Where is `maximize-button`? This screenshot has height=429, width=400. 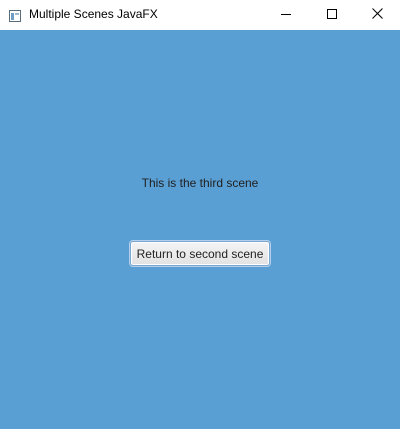 maximize-button is located at coordinates (332, 15).